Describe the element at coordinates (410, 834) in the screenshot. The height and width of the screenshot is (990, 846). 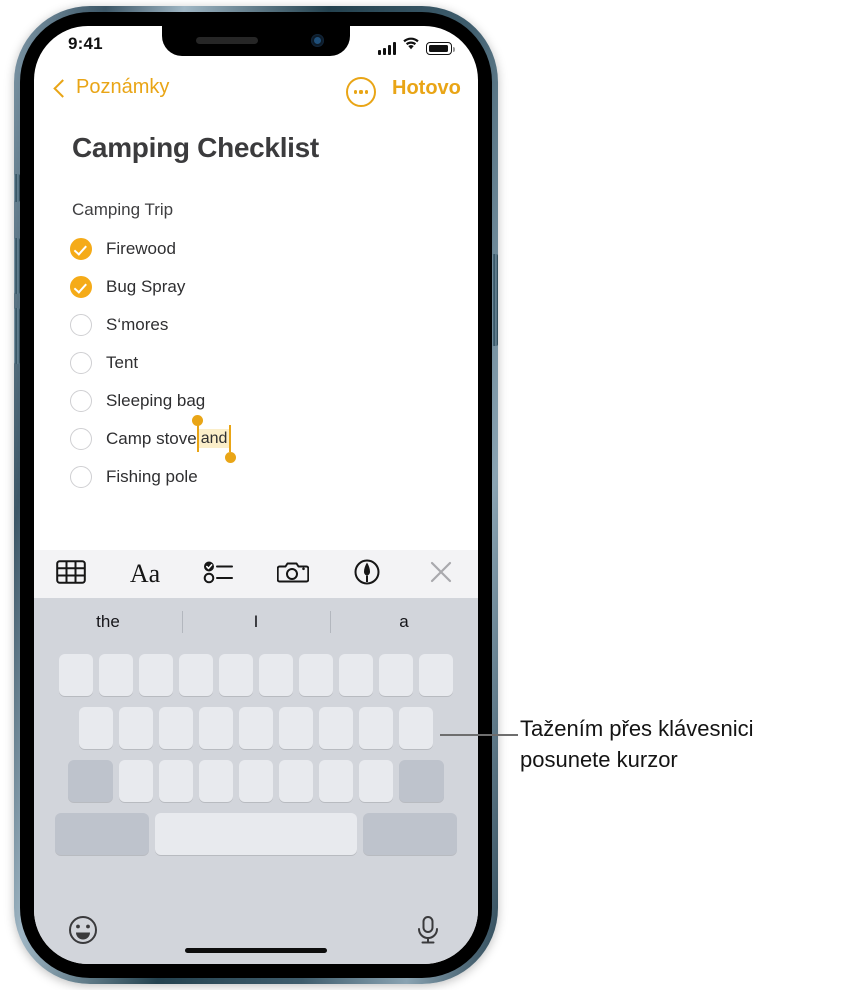
I see `return-key` at that location.